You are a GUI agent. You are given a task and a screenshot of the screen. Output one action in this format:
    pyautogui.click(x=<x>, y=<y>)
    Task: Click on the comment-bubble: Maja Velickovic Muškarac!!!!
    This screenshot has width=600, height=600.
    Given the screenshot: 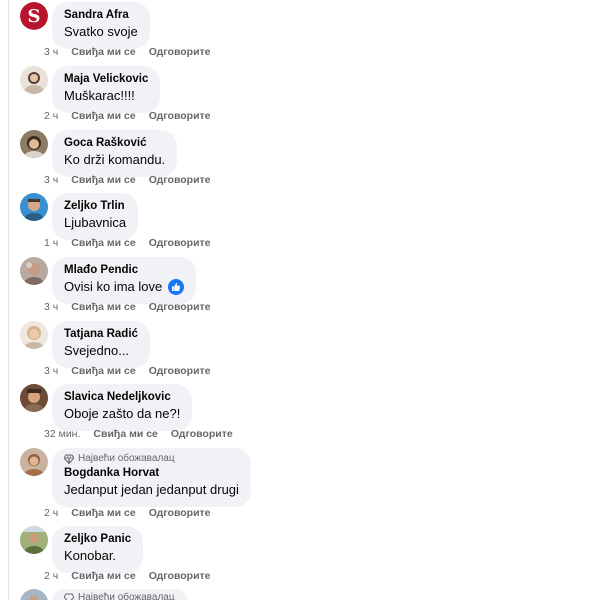 What is the action you would take?
    pyautogui.click(x=106, y=89)
    